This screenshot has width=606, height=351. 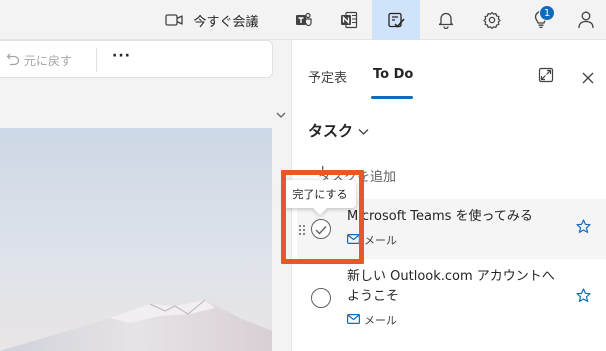 I want to click on annotation-highlight-box, so click(x=322, y=217).